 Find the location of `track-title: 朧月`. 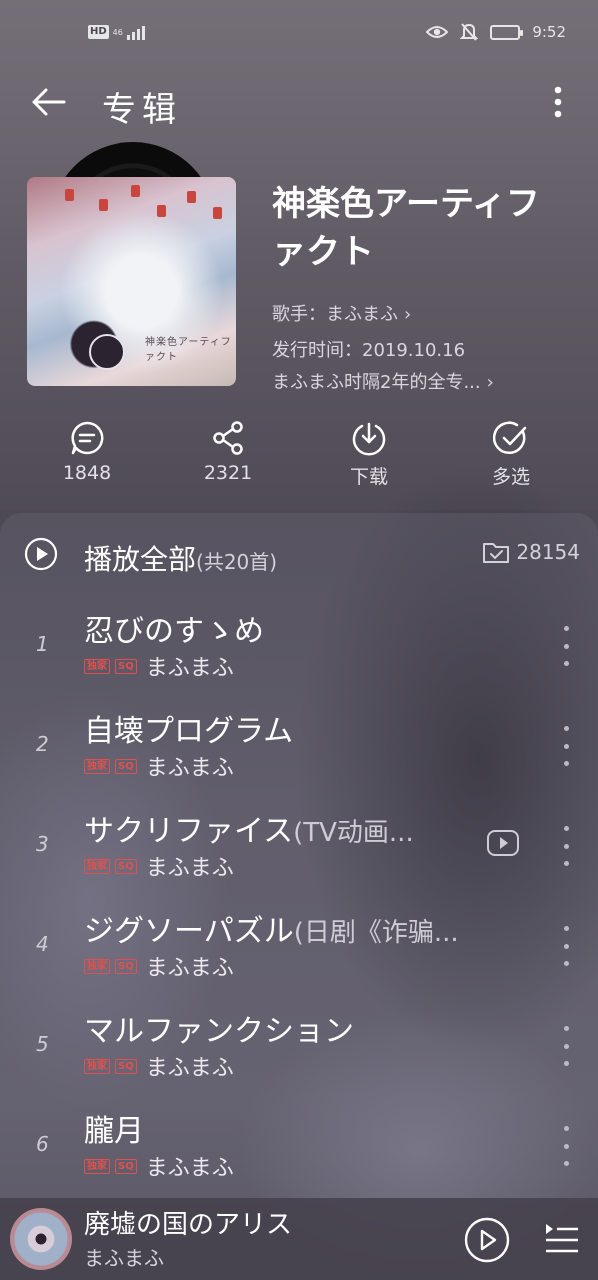

track-title: 朧月 is located at coordinates (279, 1128).